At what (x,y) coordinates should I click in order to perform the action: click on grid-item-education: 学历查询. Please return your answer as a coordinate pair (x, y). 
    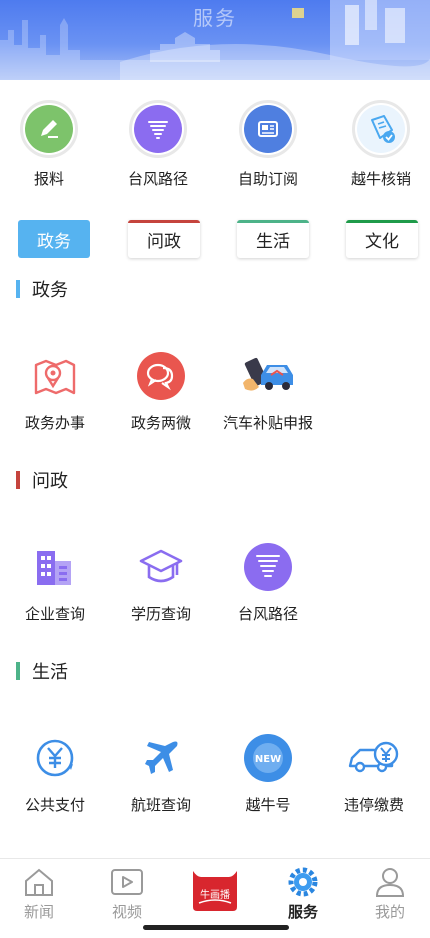
    Looking at the image, I should click on (161, 581).